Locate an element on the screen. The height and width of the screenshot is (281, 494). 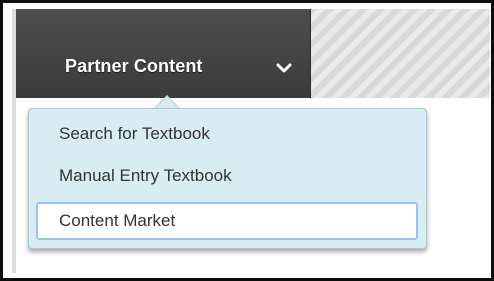
chevron-down-icon is located at coordinates (284, 68).